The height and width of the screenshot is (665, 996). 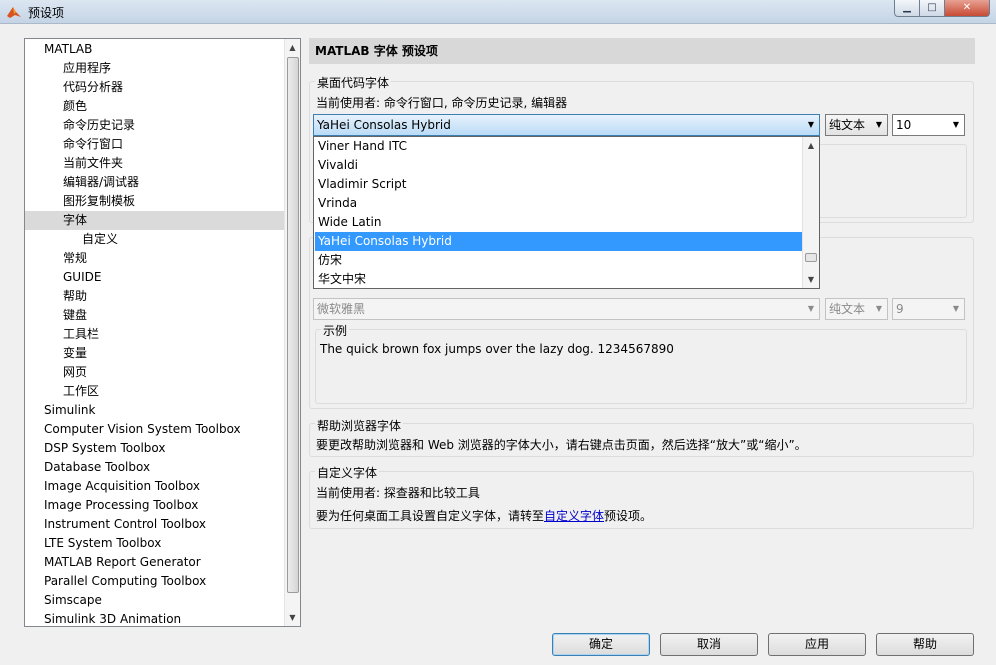 What do you see at coordinates (359, 425) in the screenshot?
I see `help-browser-font-label: 帮助浏览器字体` at bounding box center [359, 425].